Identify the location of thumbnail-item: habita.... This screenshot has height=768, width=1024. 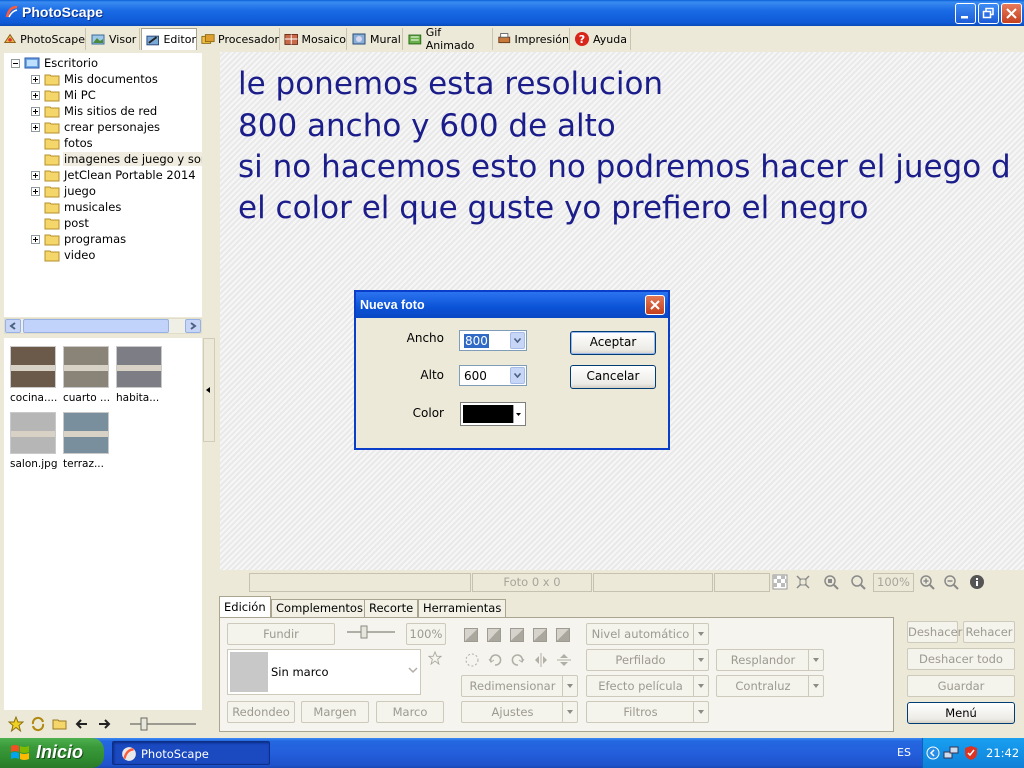
(141, 375).